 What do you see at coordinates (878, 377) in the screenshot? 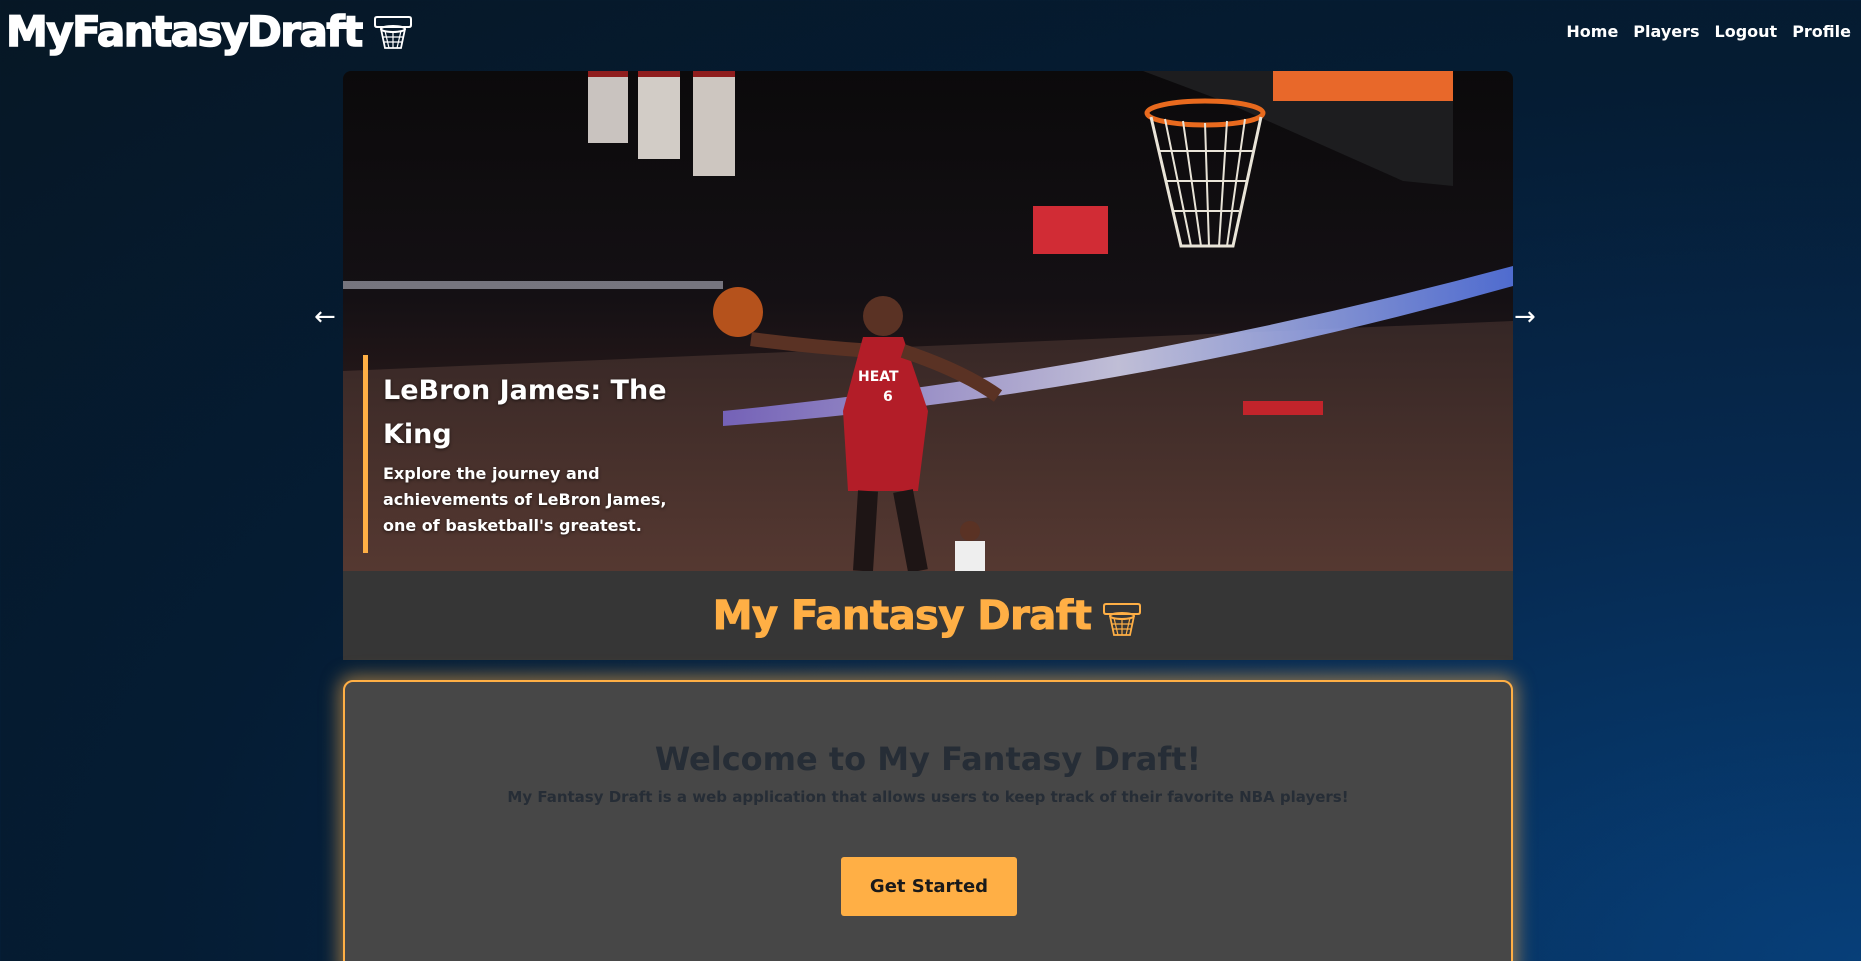
I see `svg-text: HEAT` at bounding box center [878, 377].